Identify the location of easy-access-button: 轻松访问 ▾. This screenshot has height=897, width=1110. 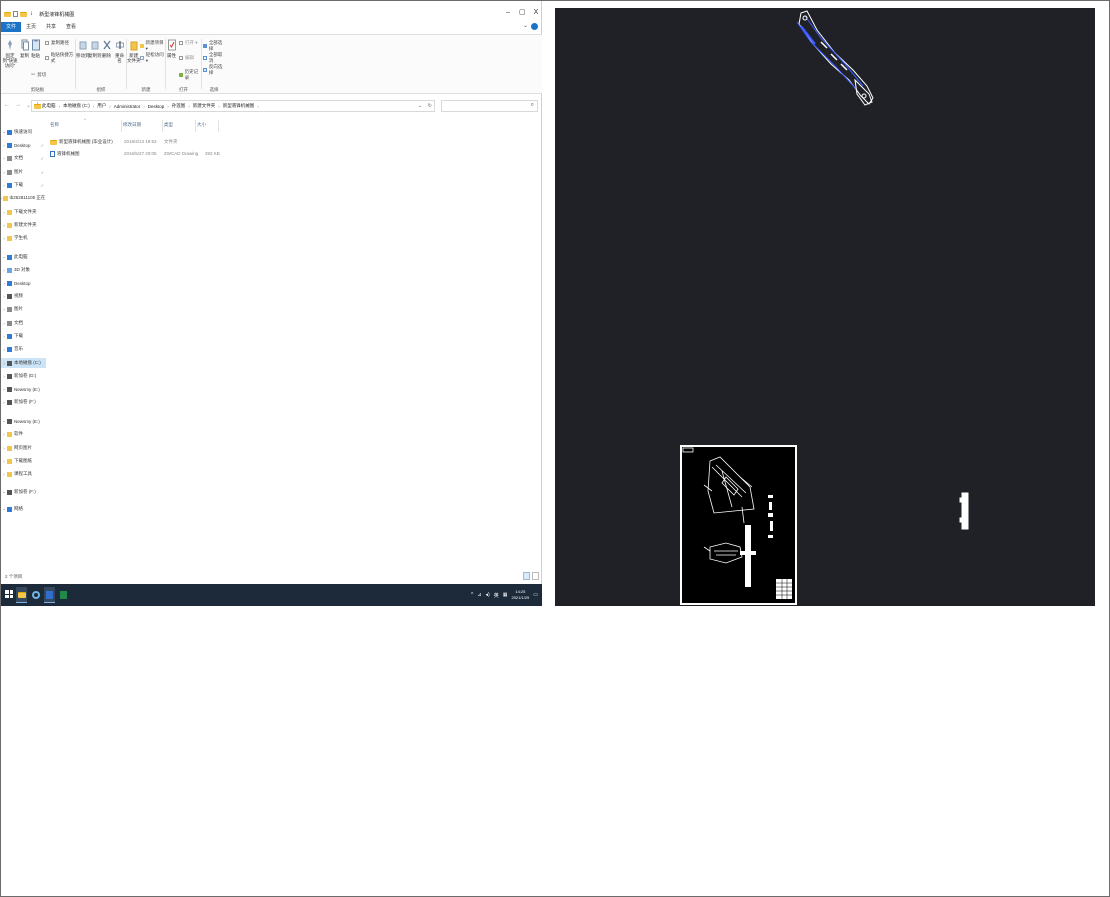
(152, 58).